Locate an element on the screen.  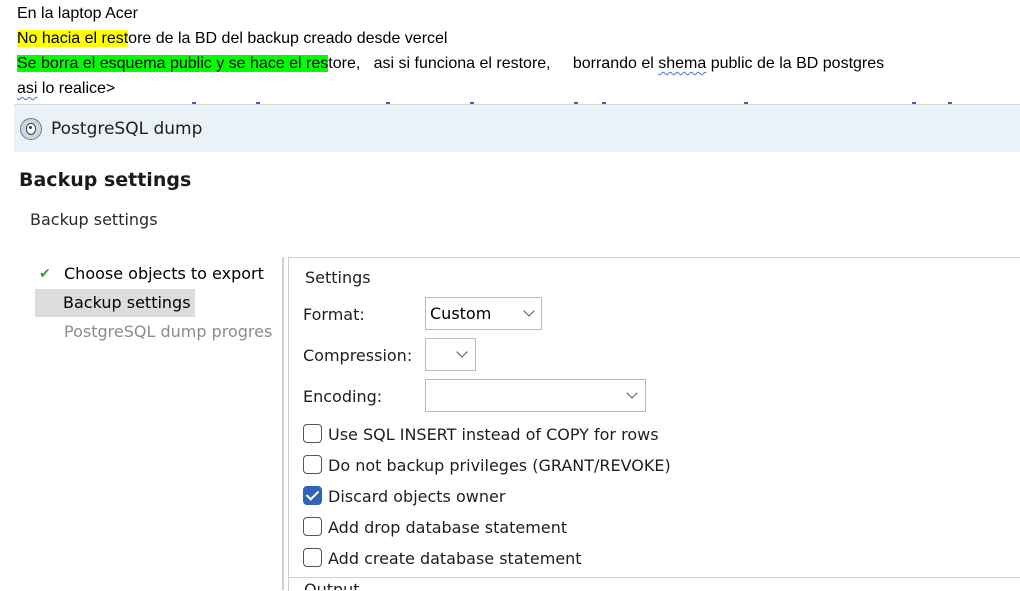
note-text: En la laptop Acer is located at coordinates (77, 13).